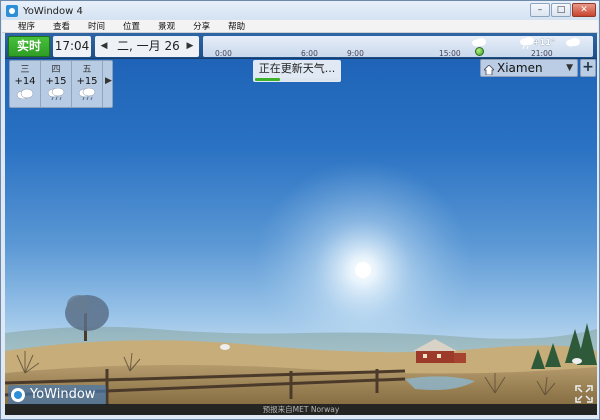 This screenshot has width=600, height=420. What do you see at coordinates (87, 70) in the screenshot?
I see `forecast-day-name: 五` at bounding box center [87, 70].